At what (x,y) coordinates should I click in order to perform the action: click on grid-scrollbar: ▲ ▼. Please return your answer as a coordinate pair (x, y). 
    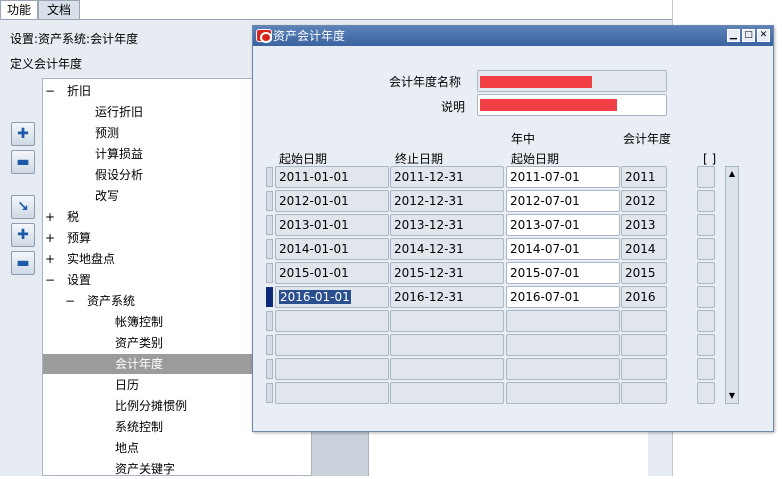
    Looking at the image, I should click on (732, 285).